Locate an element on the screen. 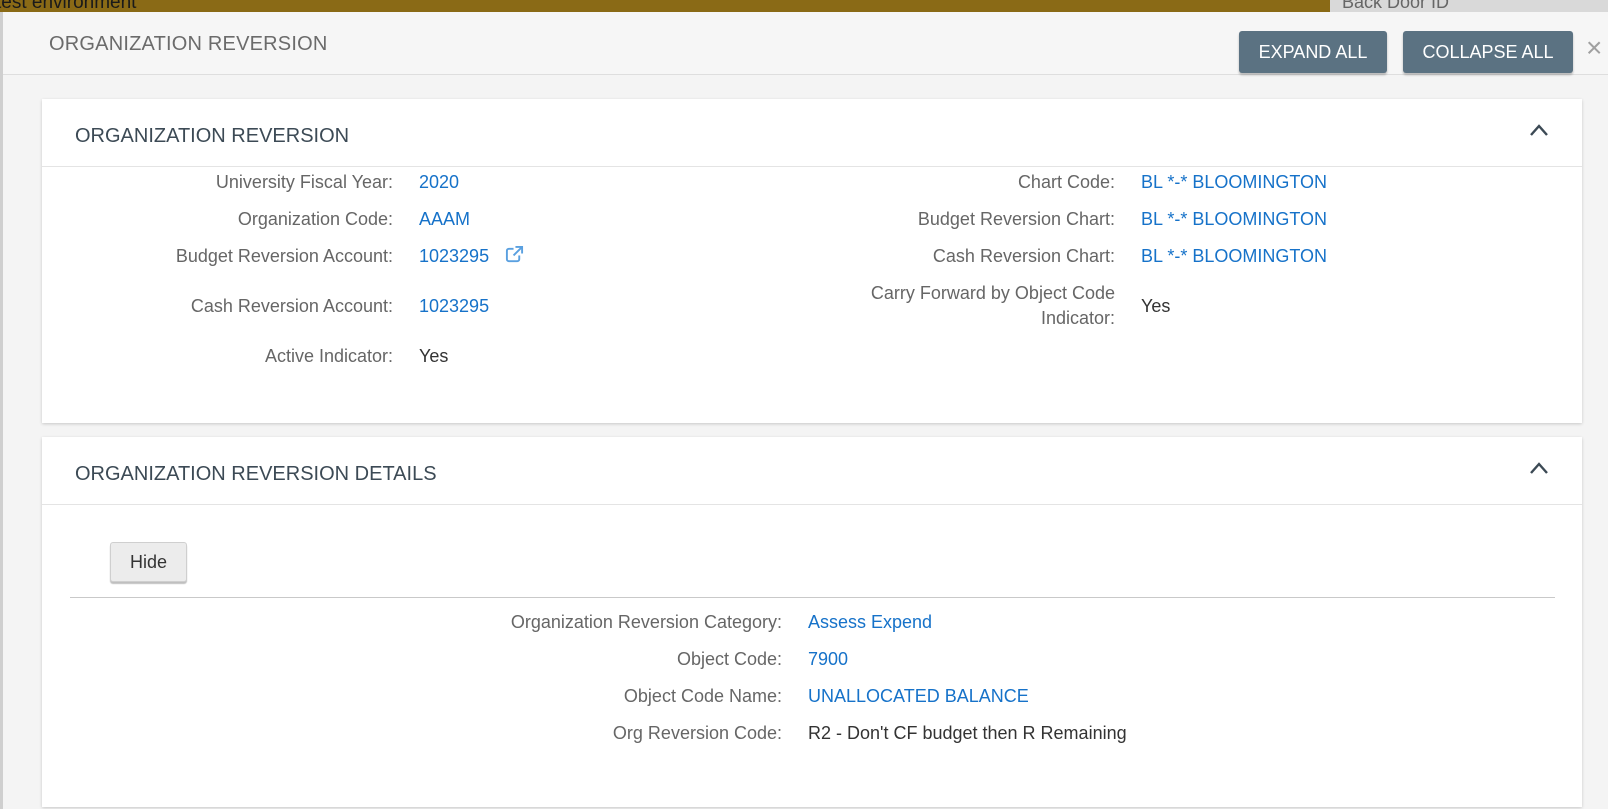 Image resolution: width=1608 pixels, height=809 pixels. carry-forward-label-line1: Carry Forward by Object Code is located at coordinates (992, 293).